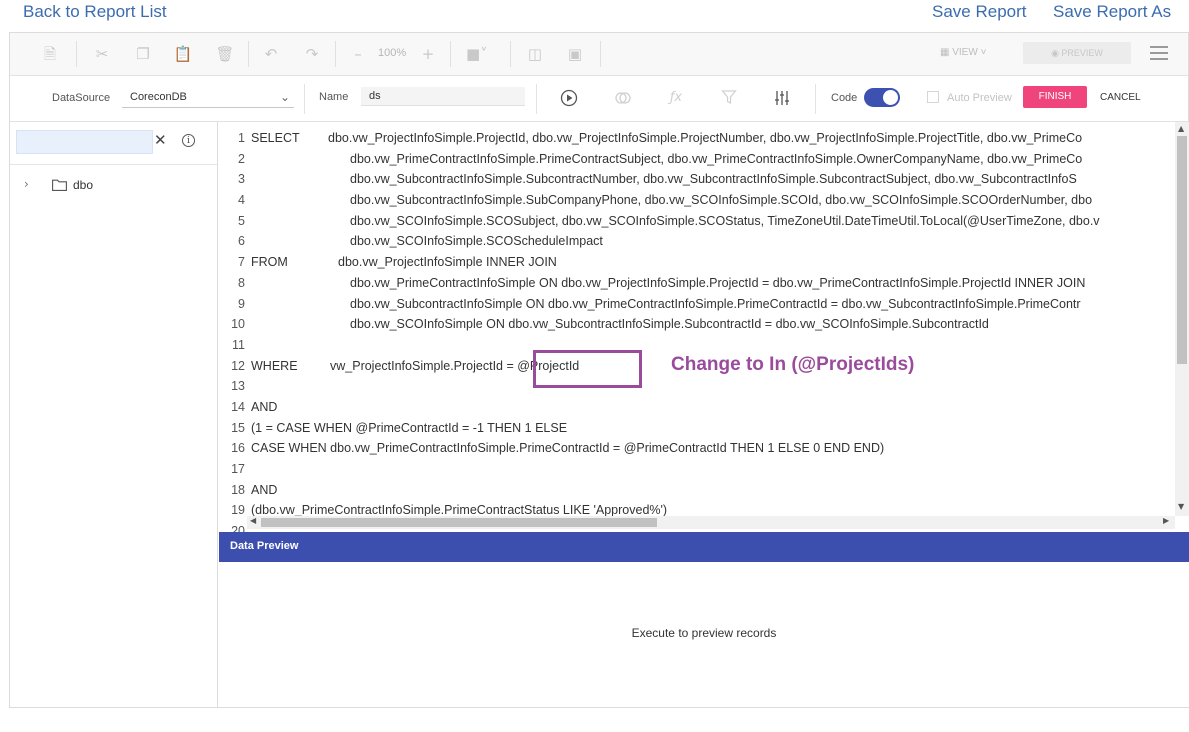 Image resolution: width=1189 pixels, height=732 pixels. Describe the element at coordinates (160, 140) in the screenshot. I see `clear-icon: ✕` at that location.